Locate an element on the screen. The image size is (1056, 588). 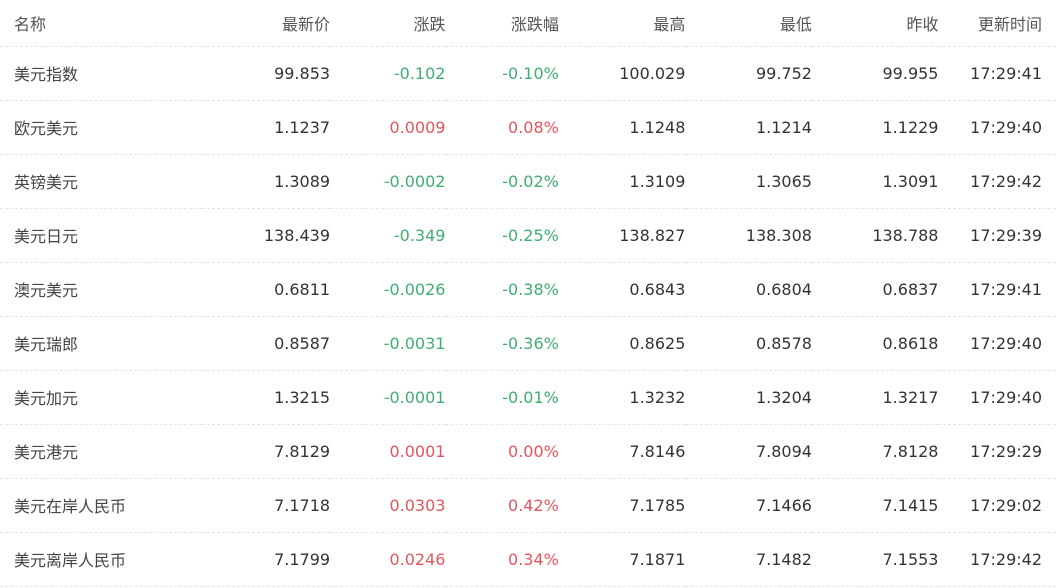
cell-name-container: 美元离岸人民币 is located at coordinates (101, 559).